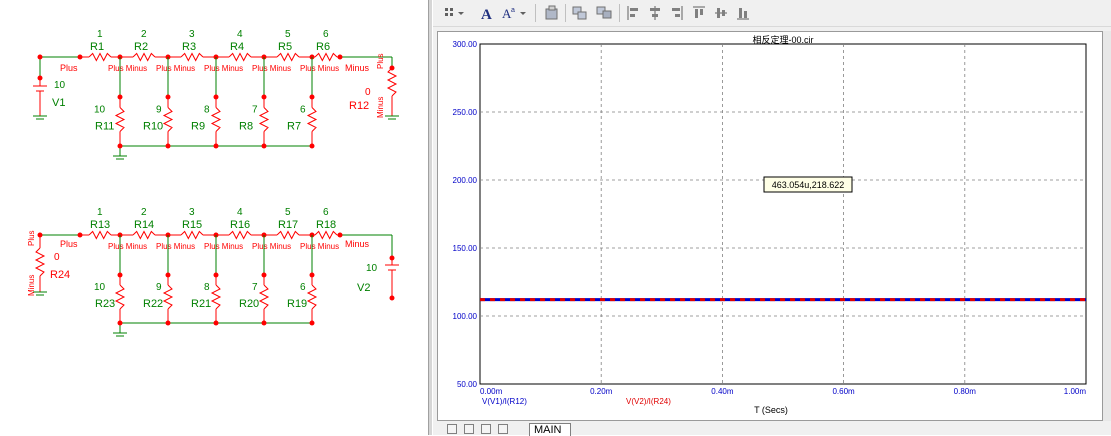 This screenshot has width=1111, height=436. What do you see at coordinates (359, 106) in the screenshot?
I see `r12-label: R12` at bounding box center [359, 106].